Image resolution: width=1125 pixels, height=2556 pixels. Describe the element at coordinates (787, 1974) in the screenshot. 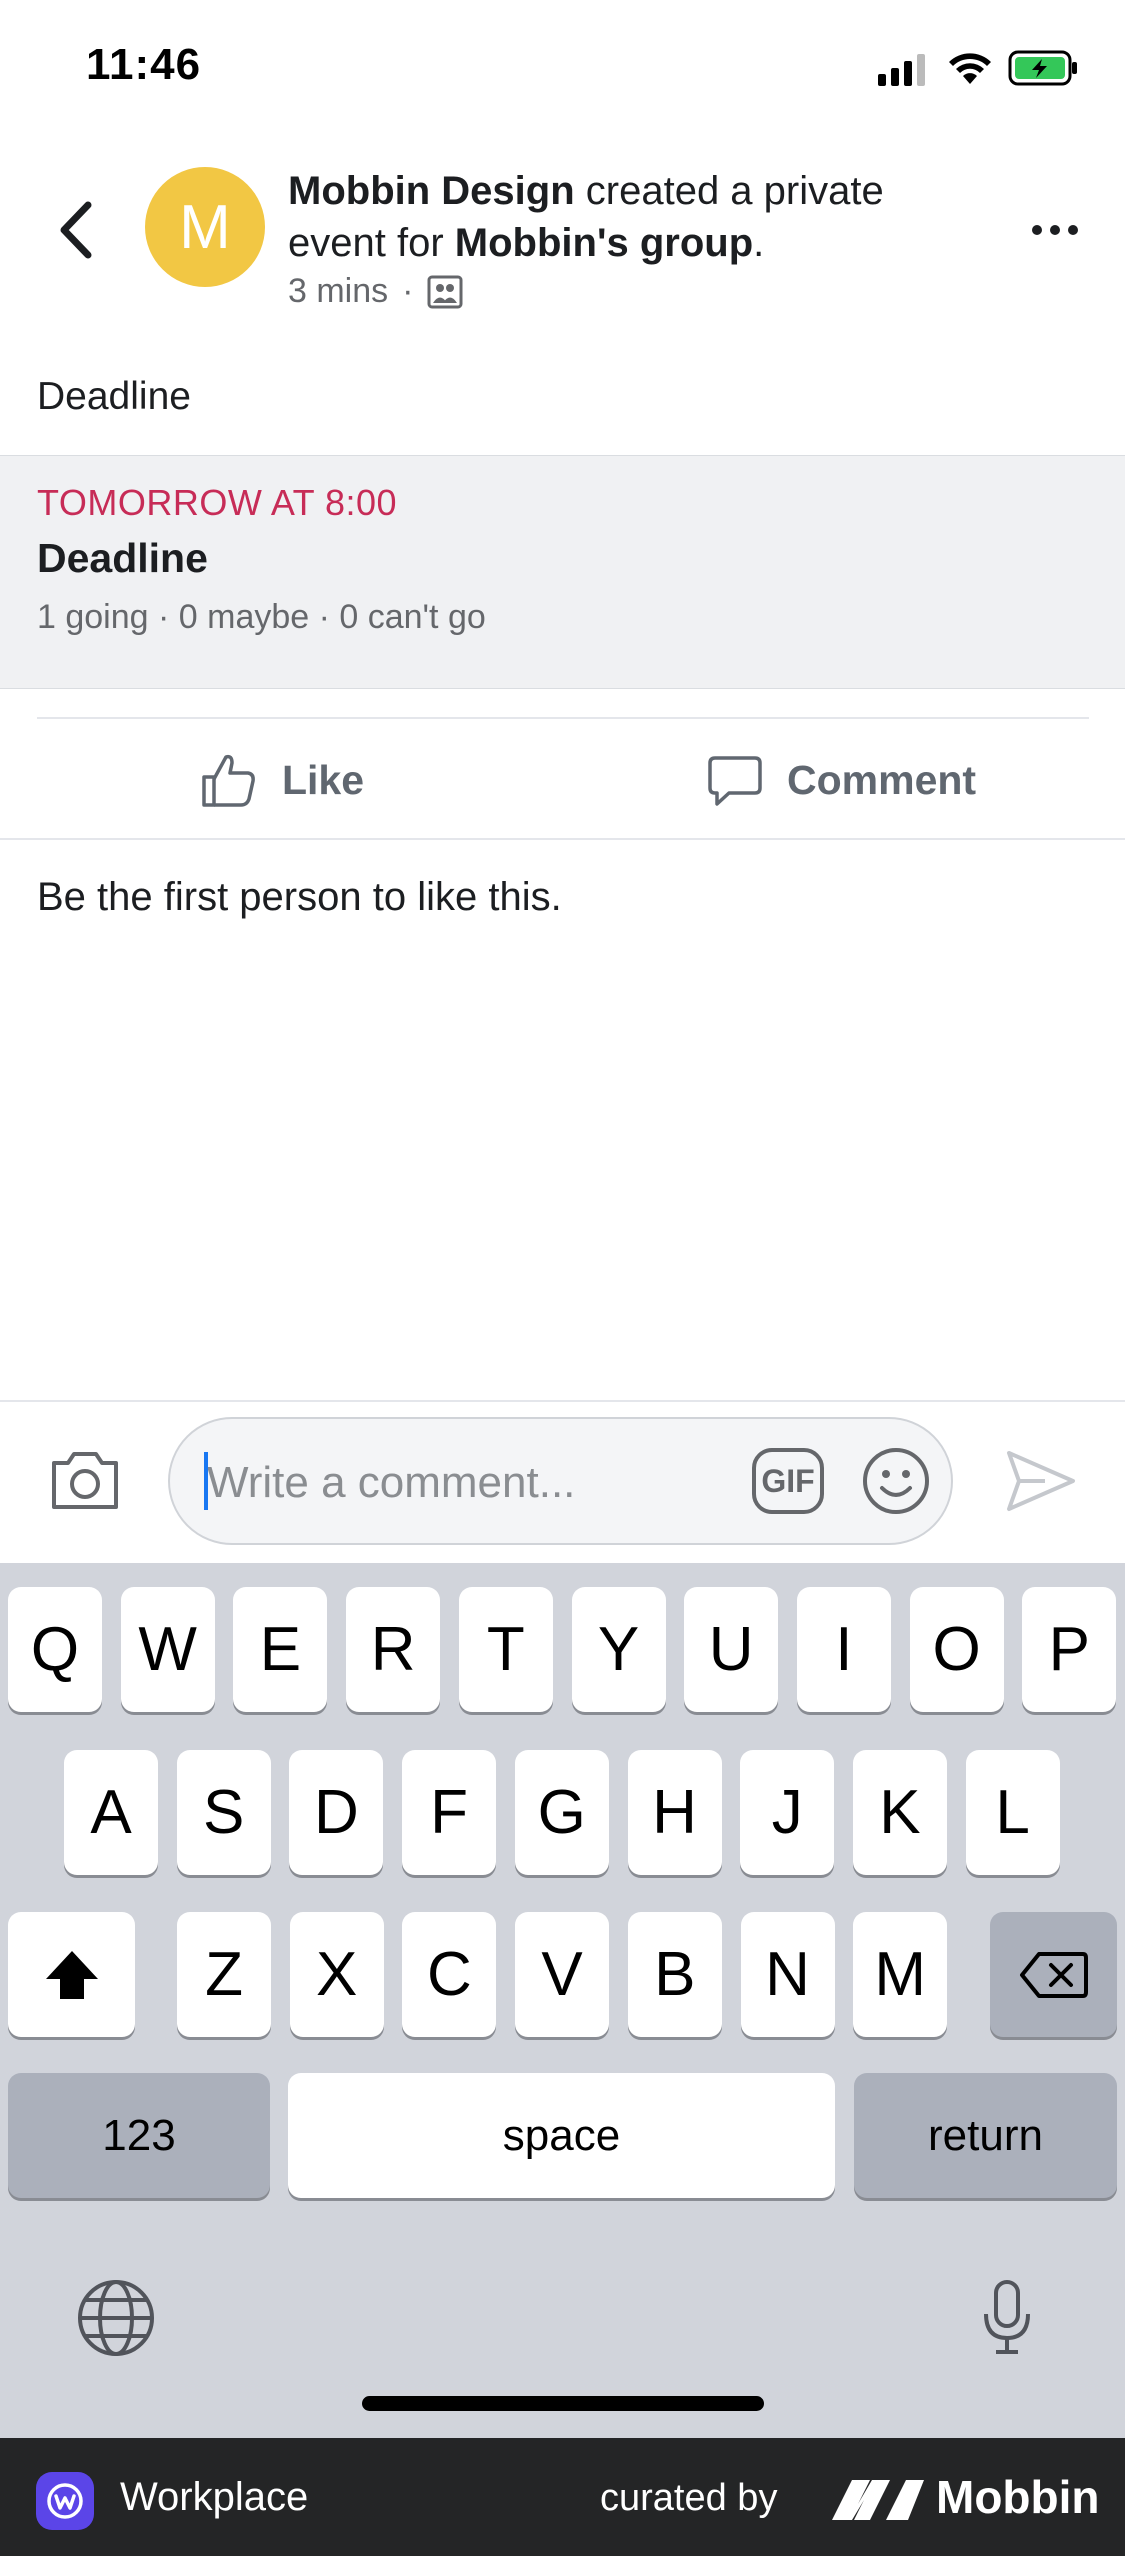

I see `key-n: N` at that location.